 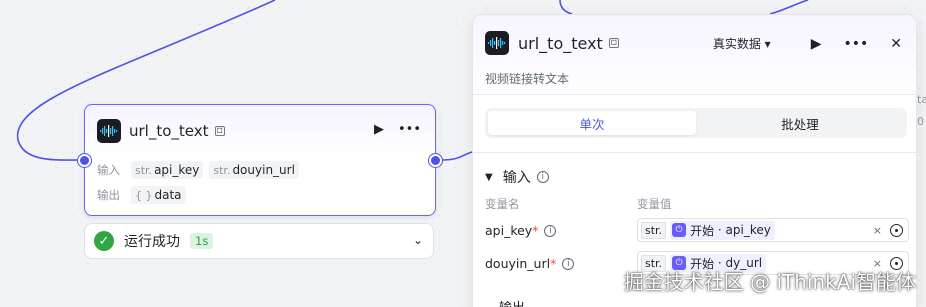 What do you see at coordinates (259, 241) in the screenshot?
I see `run-status-bar: ✓ 运行成功 1s ⌄` at bounding box center [259, 241].